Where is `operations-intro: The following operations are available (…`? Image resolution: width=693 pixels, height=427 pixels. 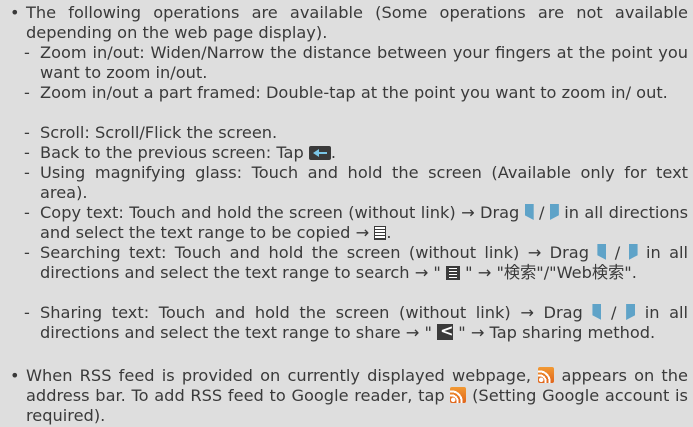 operations-intro: The following operations are available (… is located at coordinates (357, 22).